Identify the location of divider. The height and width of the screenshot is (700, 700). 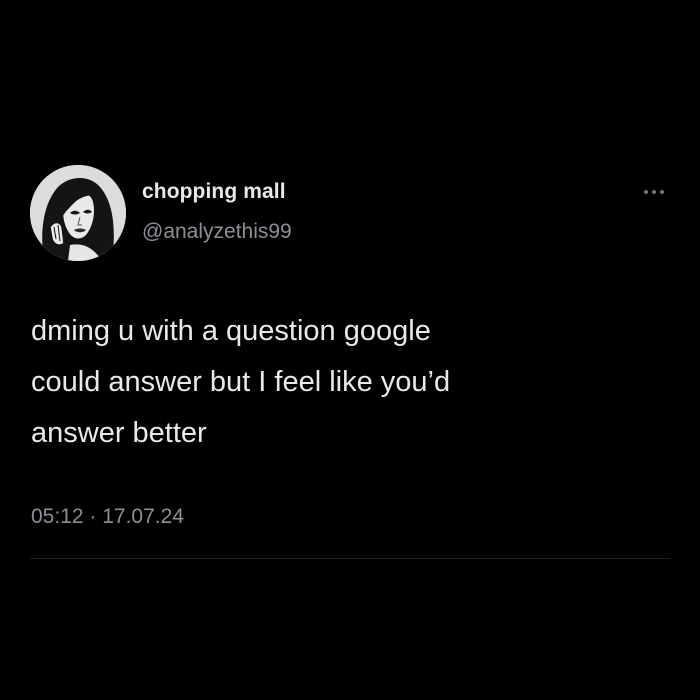
(350, 558).